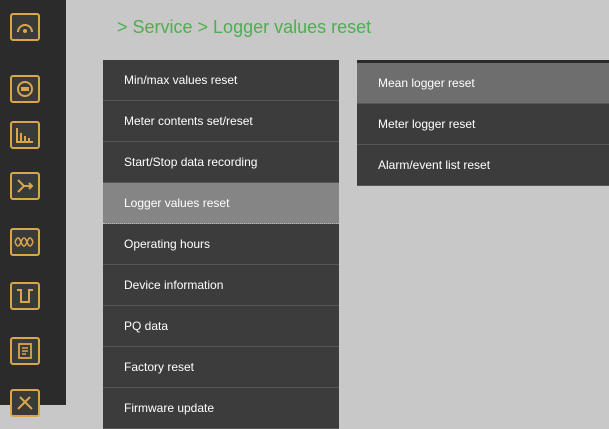 Image resolution: width=609 pixels, height=429 pixels. I want to click on gauge-icon, so click(25, 27).